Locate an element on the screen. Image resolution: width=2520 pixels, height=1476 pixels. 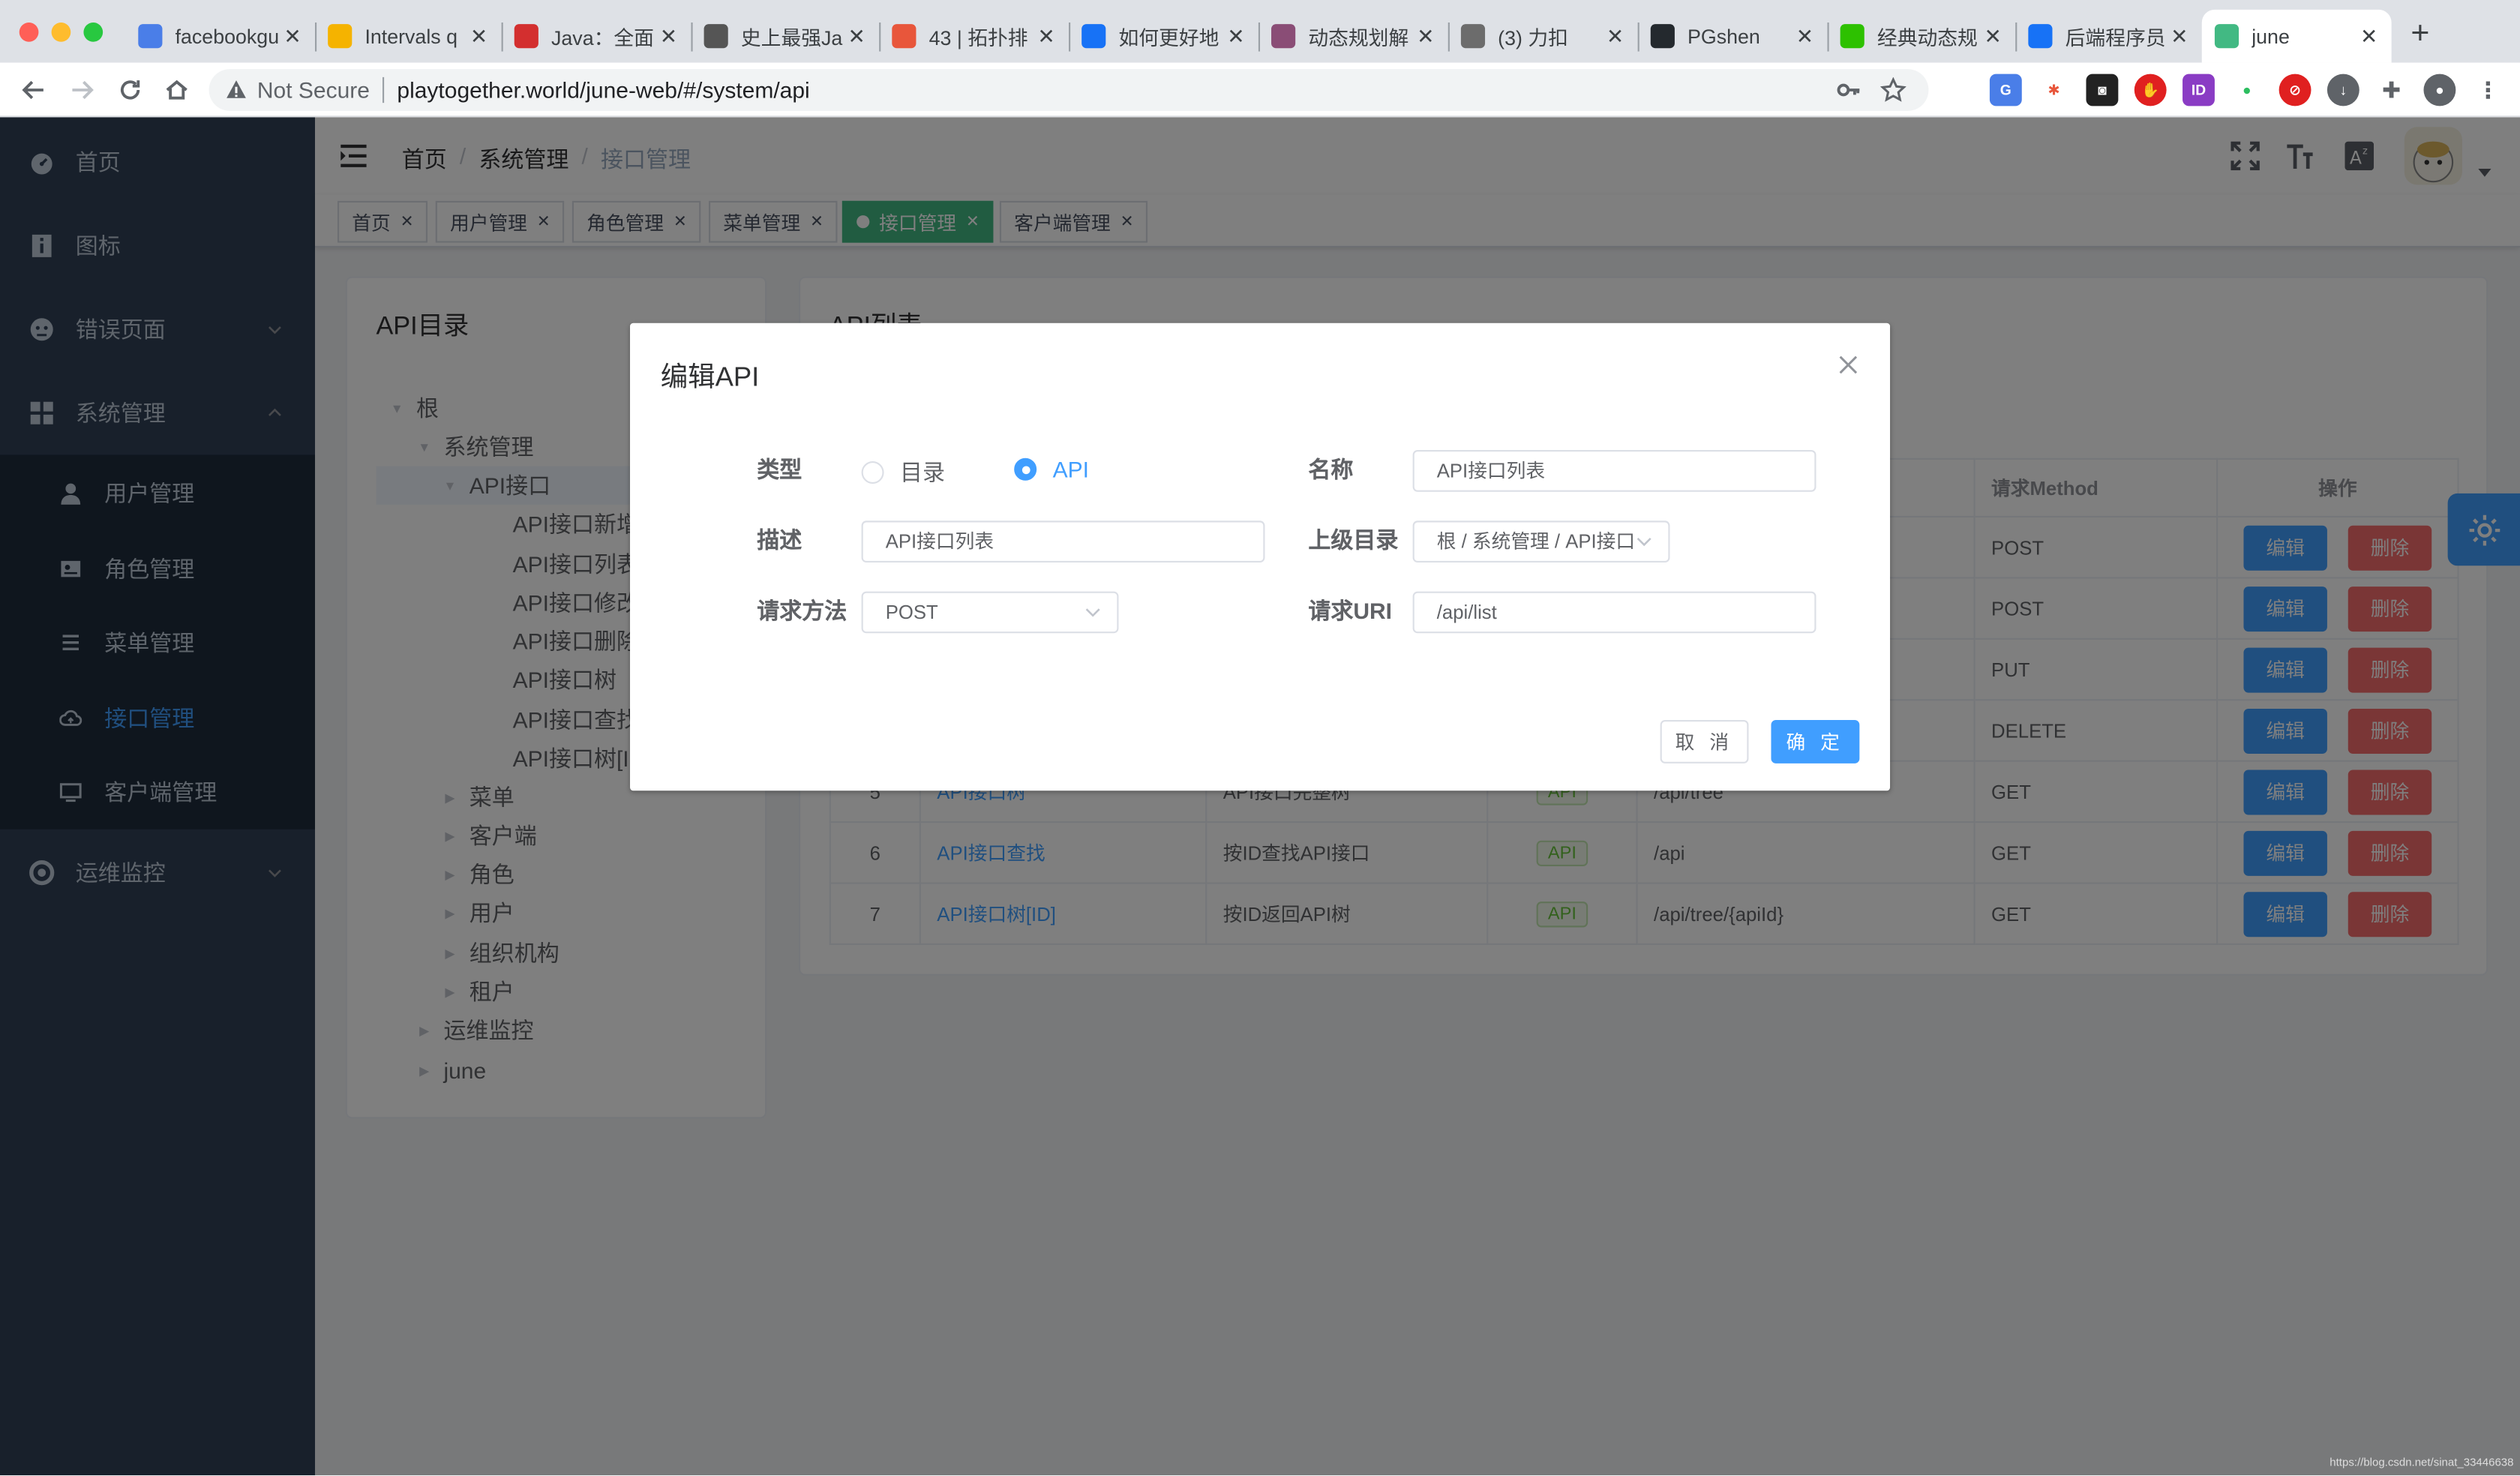
browser-tab: Intervals q ✕ is located at coordinates (409, 36).